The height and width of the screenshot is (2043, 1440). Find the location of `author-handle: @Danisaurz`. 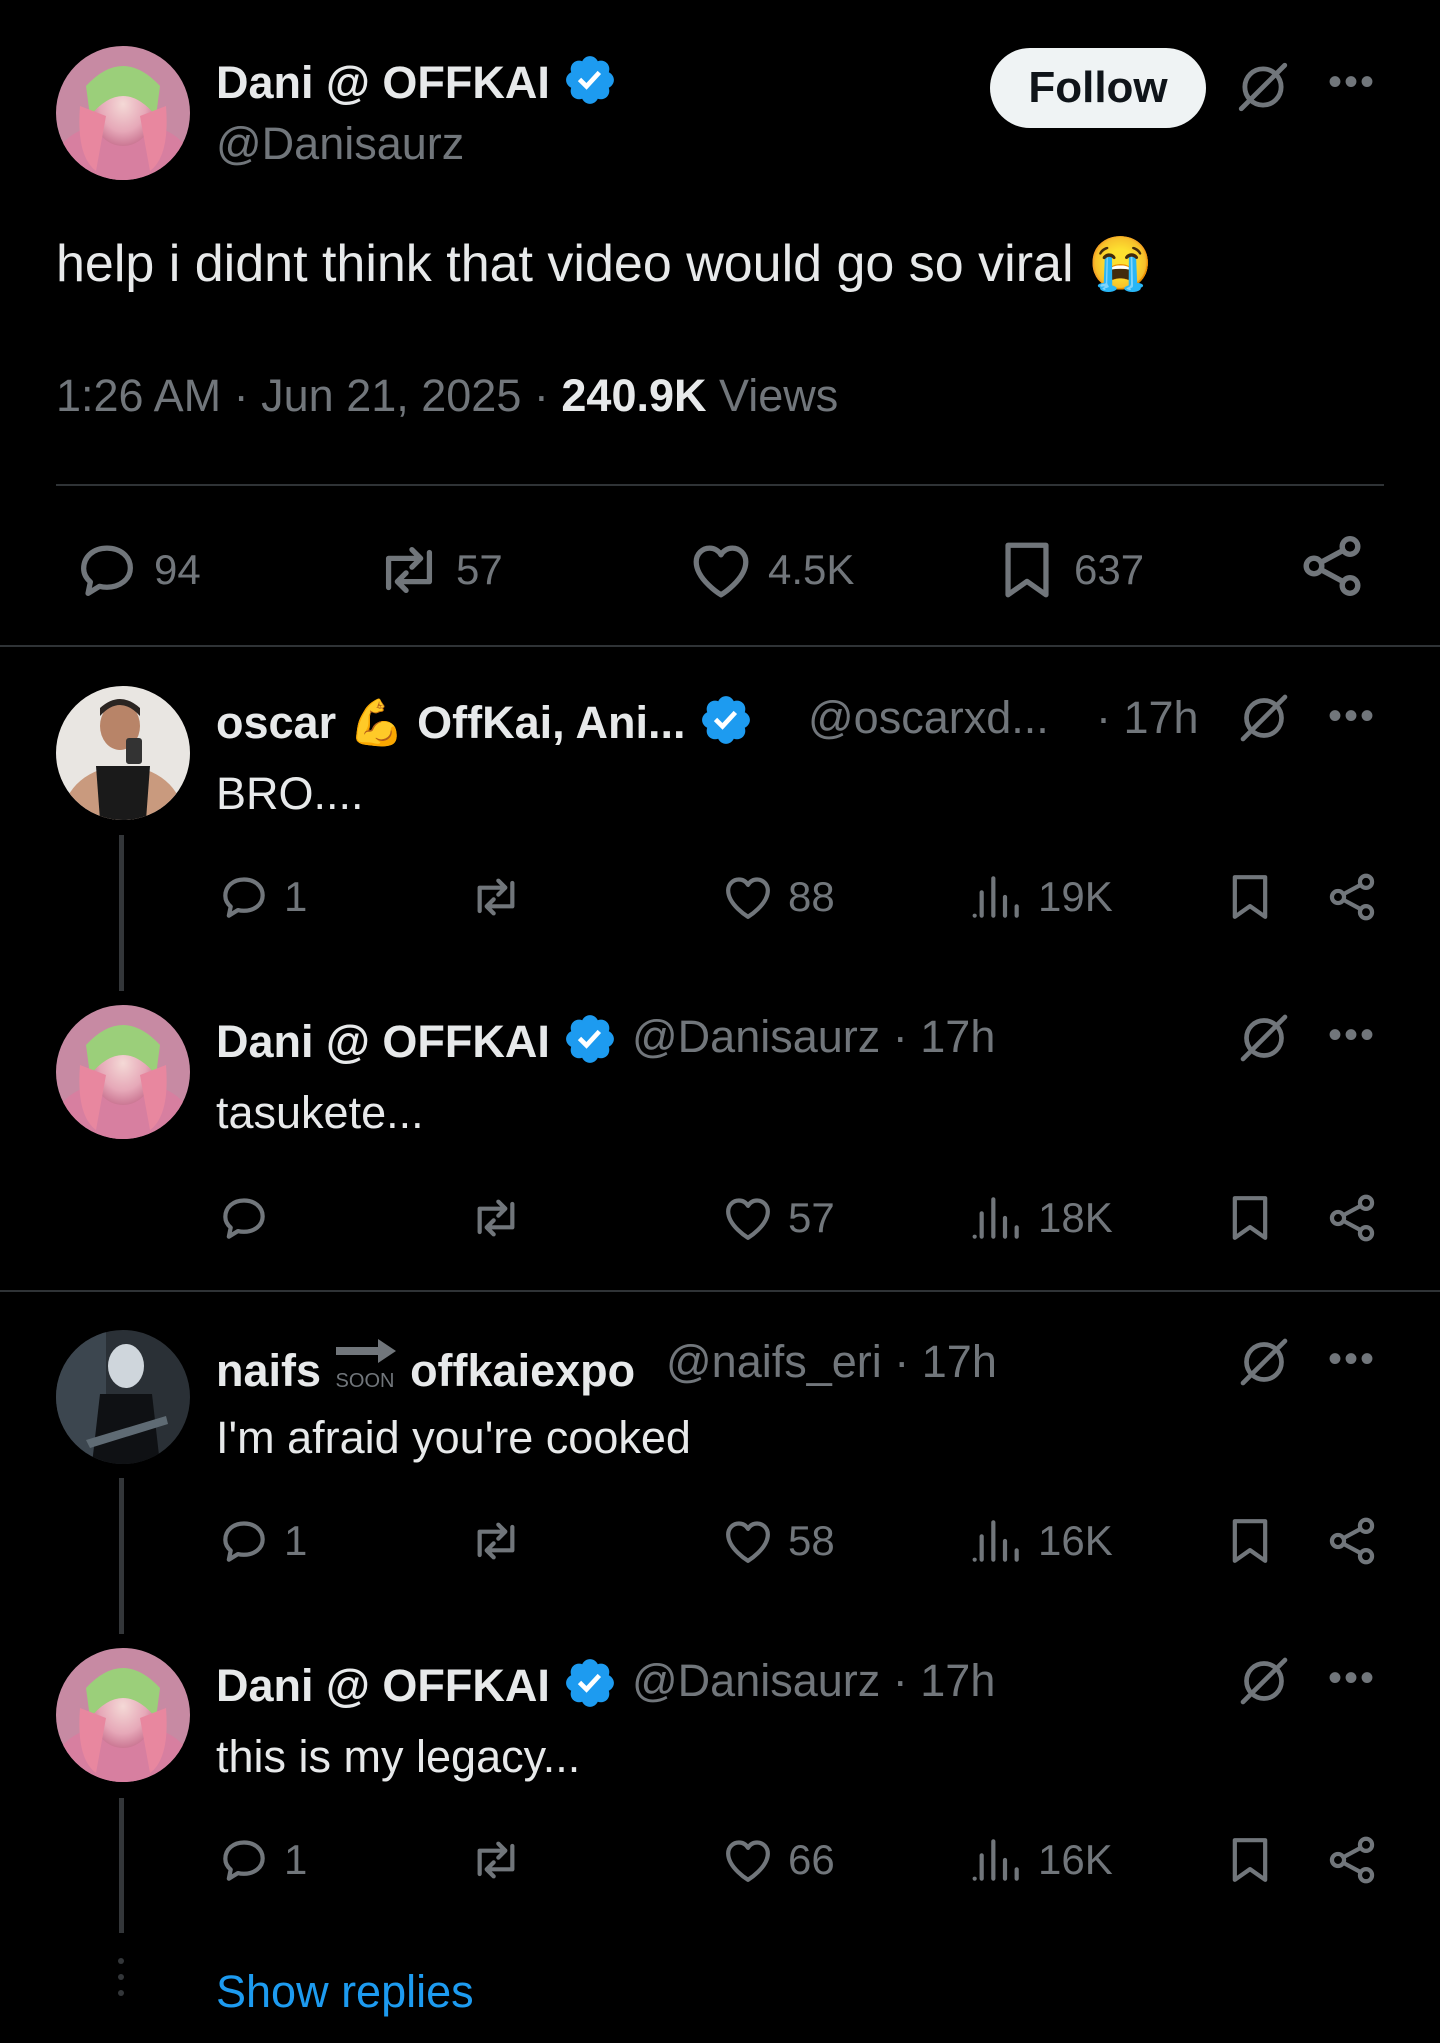

author-handle: @Danisaurz is located at coordinates (340, 144).